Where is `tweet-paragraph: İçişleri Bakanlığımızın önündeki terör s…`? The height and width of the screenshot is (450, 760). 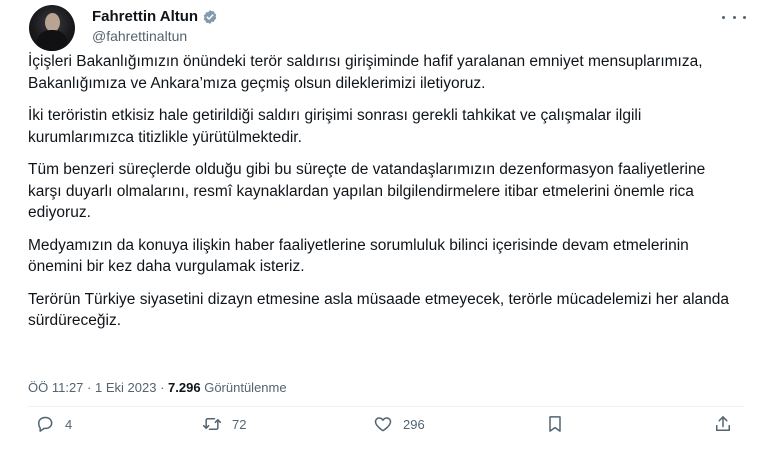 tweet-paragraph: İçişleri Bakanlığımızın önündeki terör s… is located at coordinates (365, 72).